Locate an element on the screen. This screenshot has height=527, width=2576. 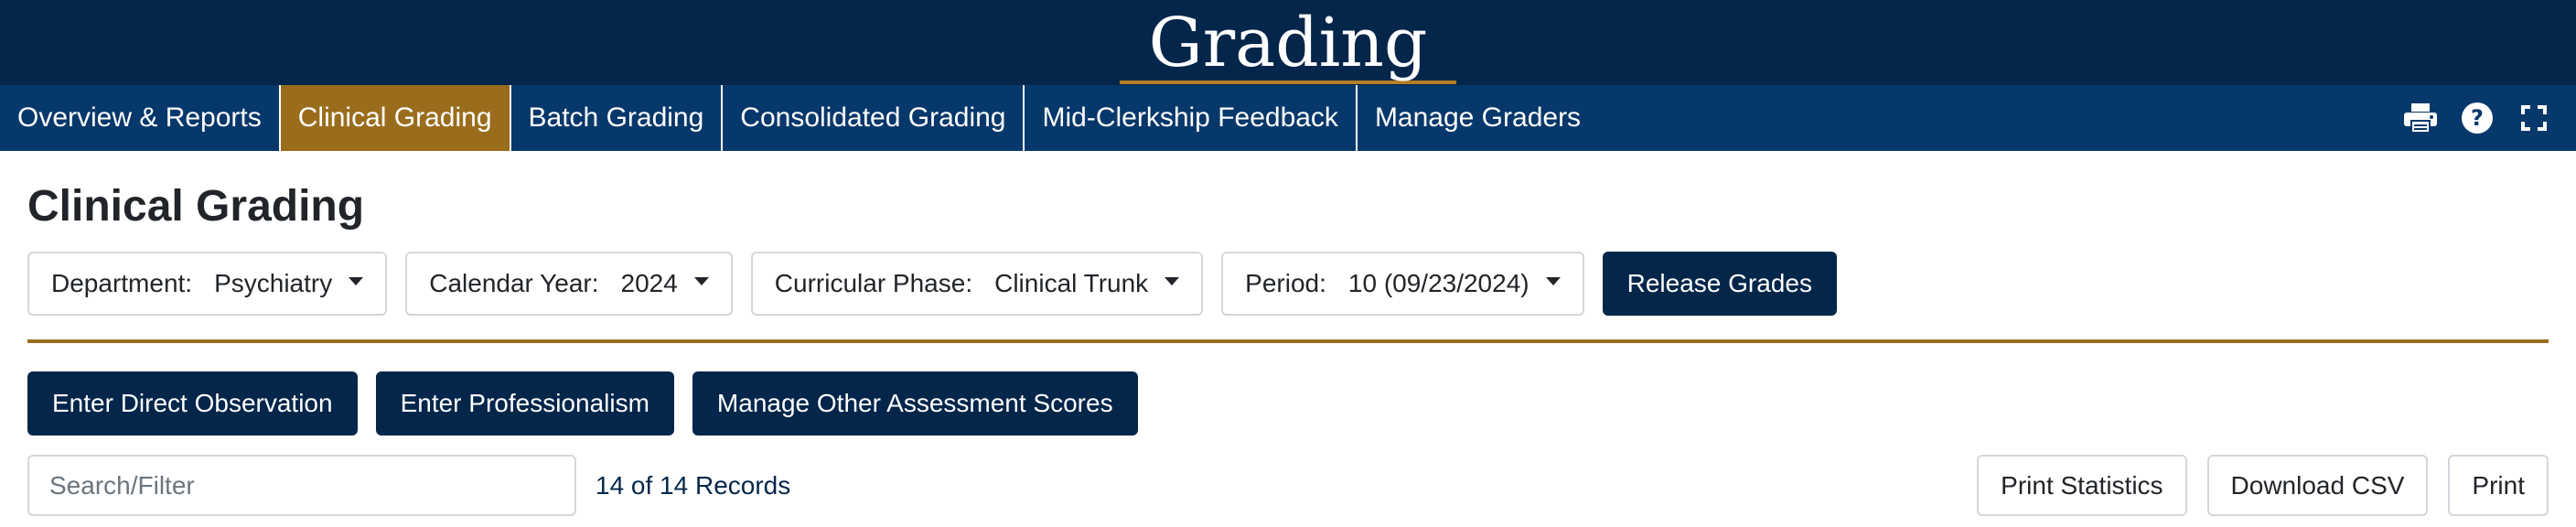
period-label: Period: is located at coordinates (1285, 283).